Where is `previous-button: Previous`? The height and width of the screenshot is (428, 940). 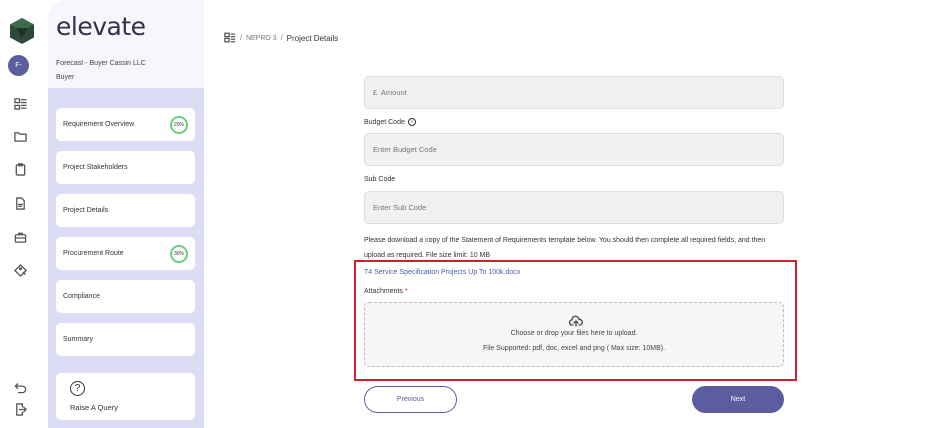 previous-button: Previous is located at coordinates (410, 399).